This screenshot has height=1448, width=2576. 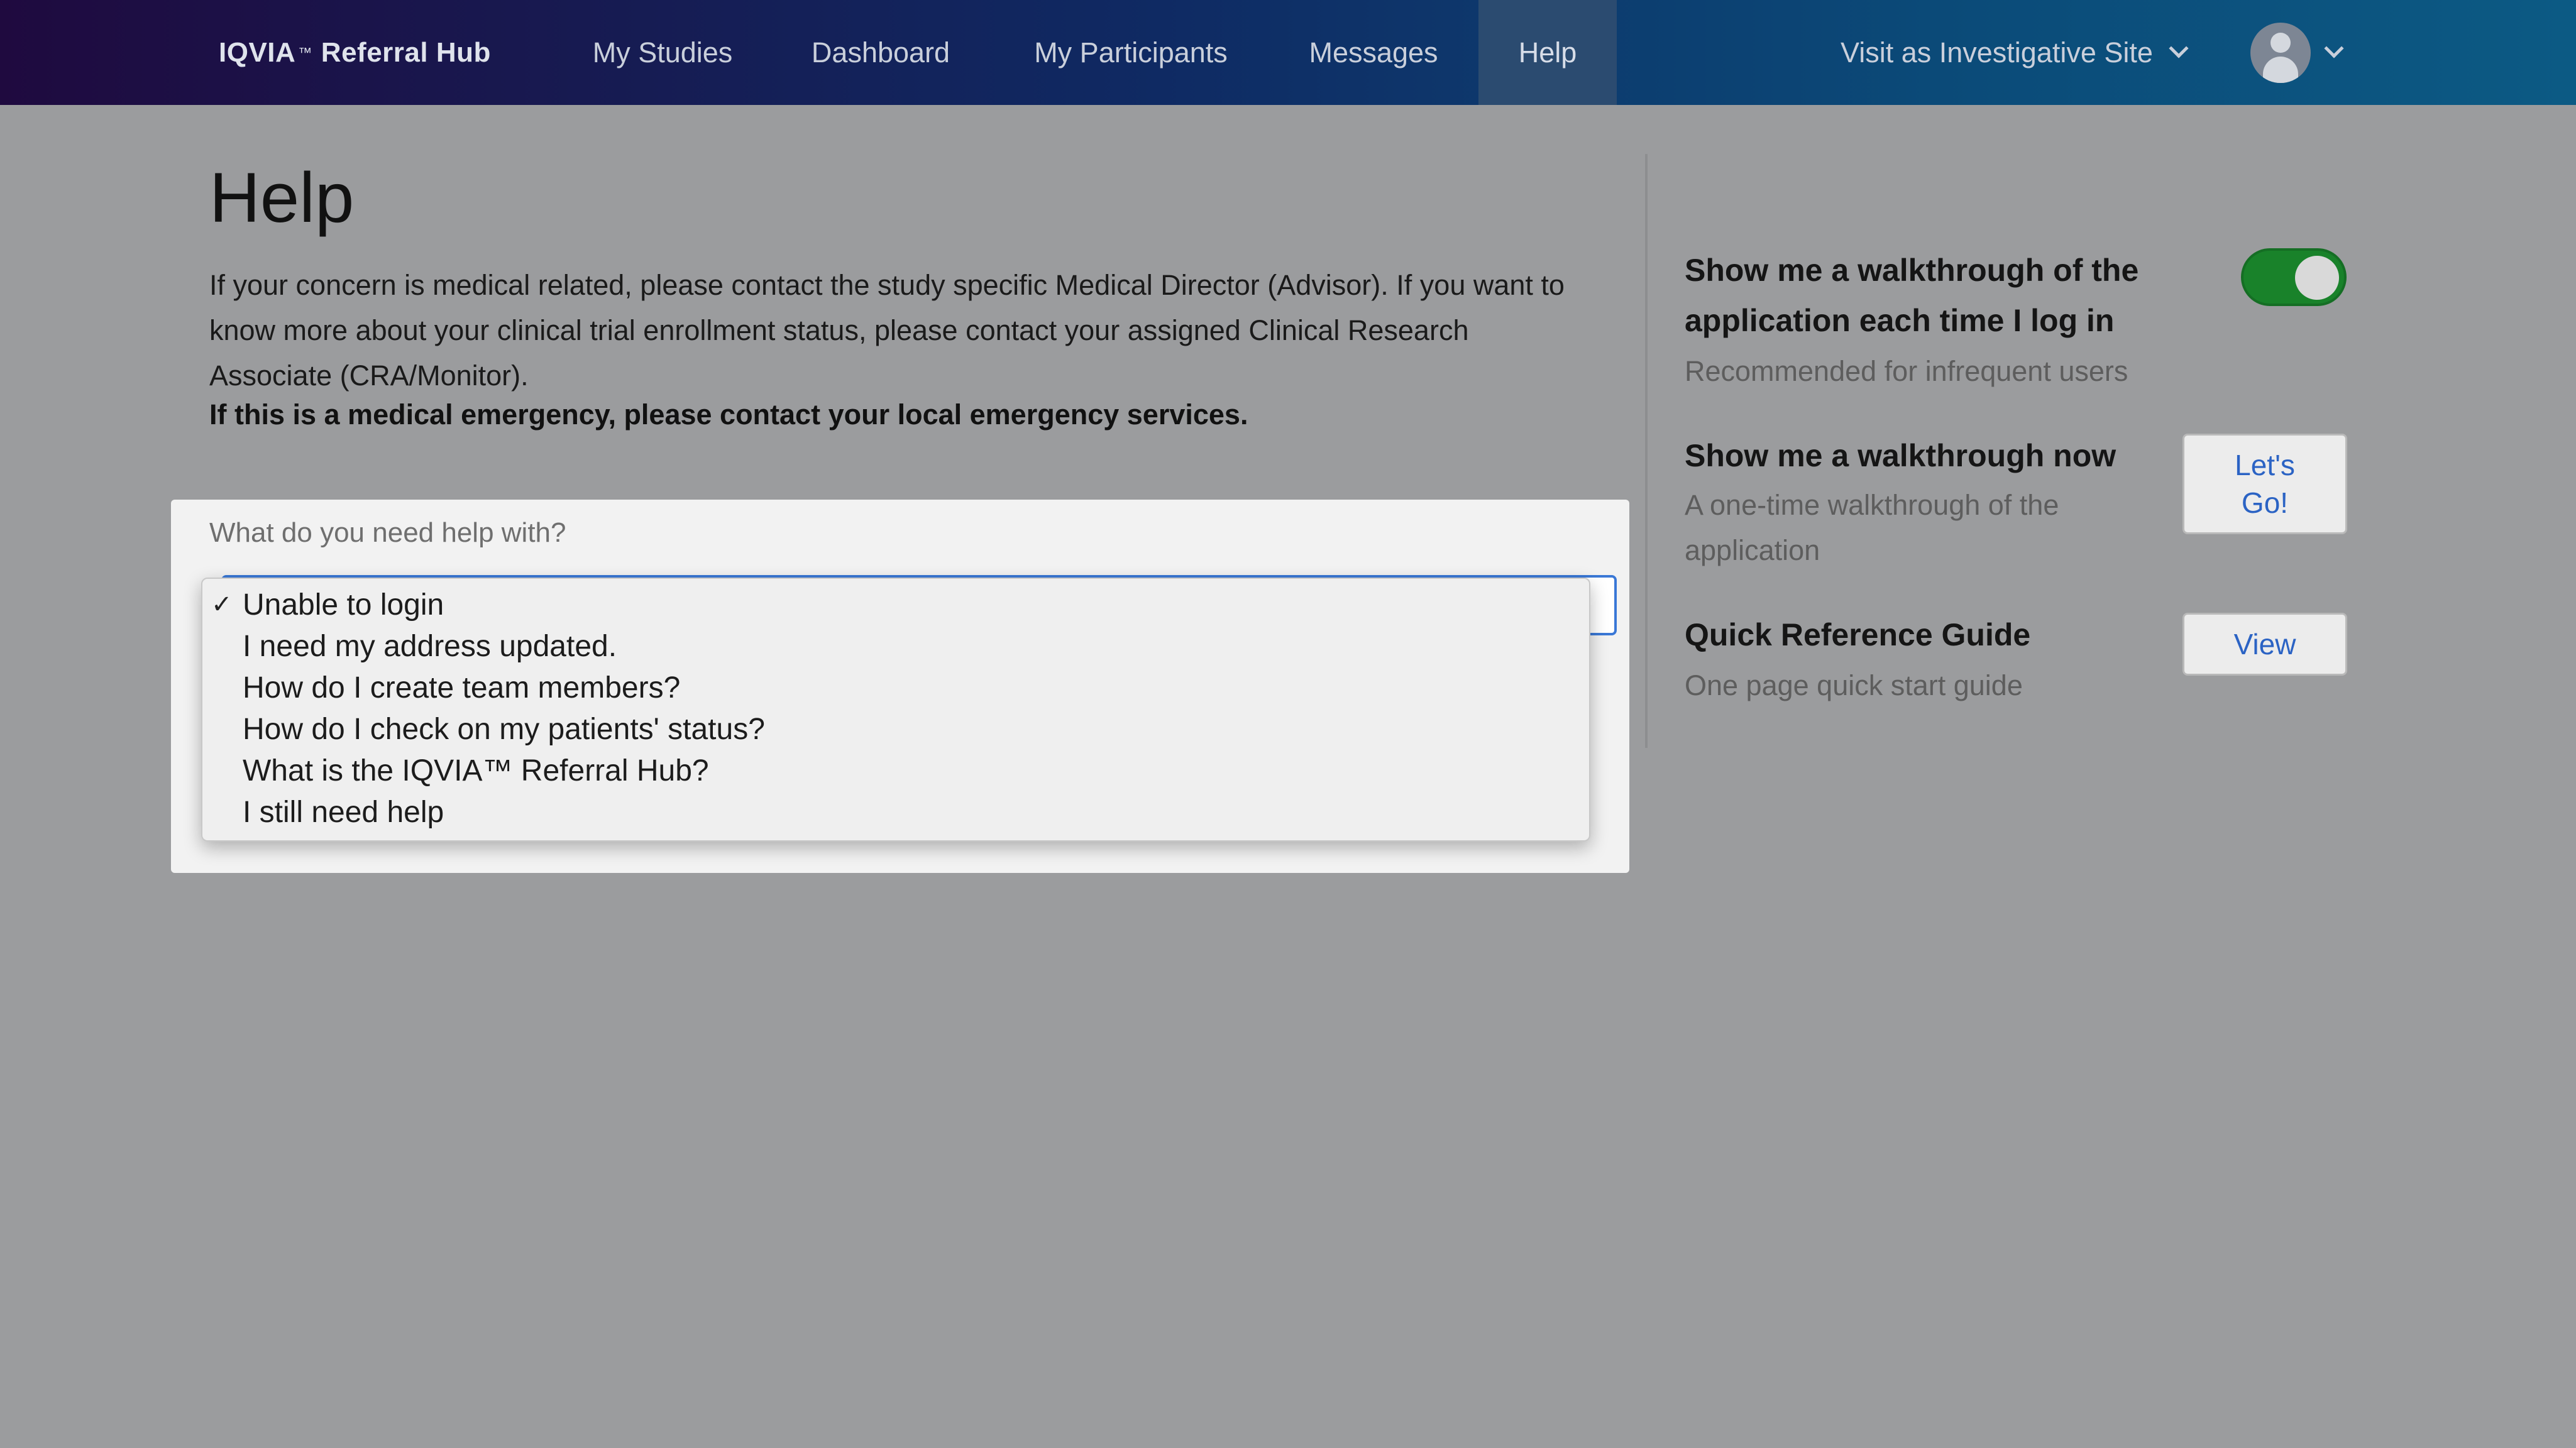 What do you see at coordinates (430, 646) in the screenshot?
I see `dropdown-option-label: I need my address updated.` at bounding box center [430, 646].